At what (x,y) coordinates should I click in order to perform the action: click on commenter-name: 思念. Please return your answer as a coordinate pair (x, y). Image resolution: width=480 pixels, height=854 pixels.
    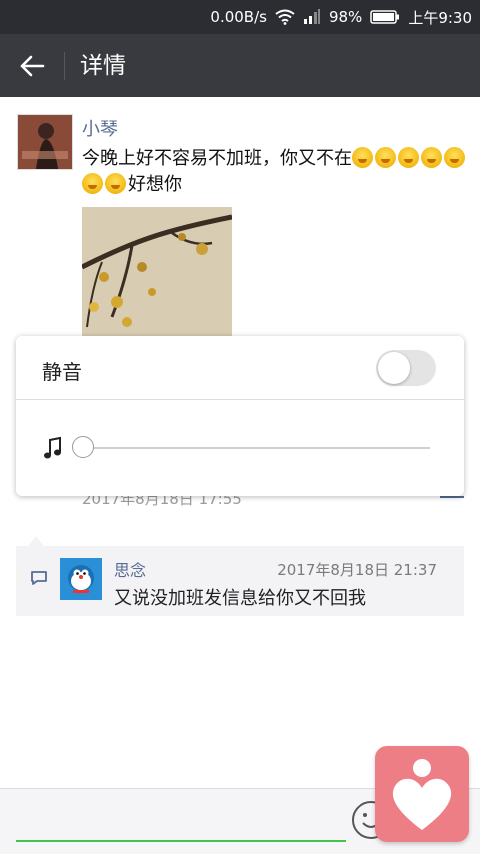
    Looking at the image, I should click on (130, 569).